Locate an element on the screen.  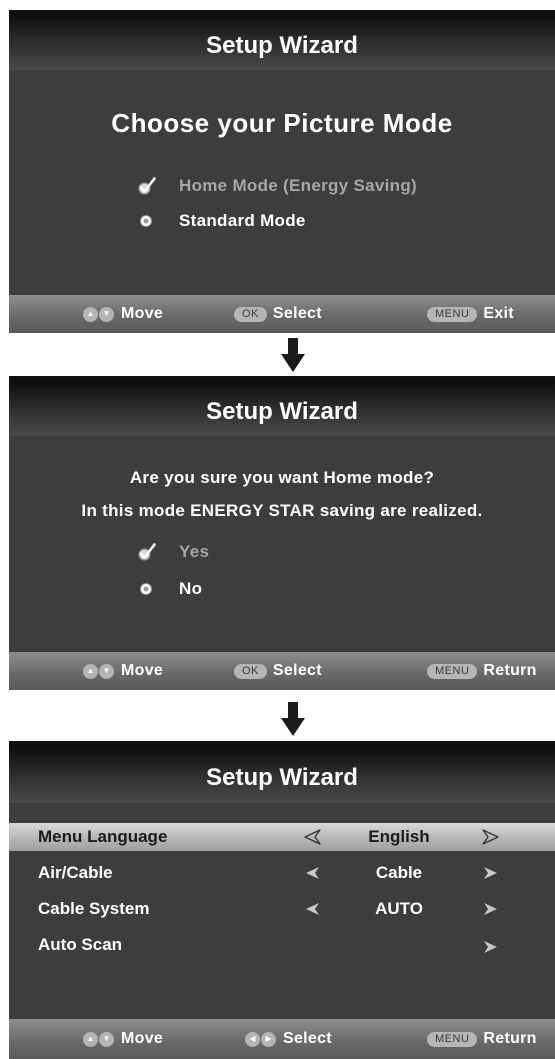
row-value: English is located at coordinates (399, 836).